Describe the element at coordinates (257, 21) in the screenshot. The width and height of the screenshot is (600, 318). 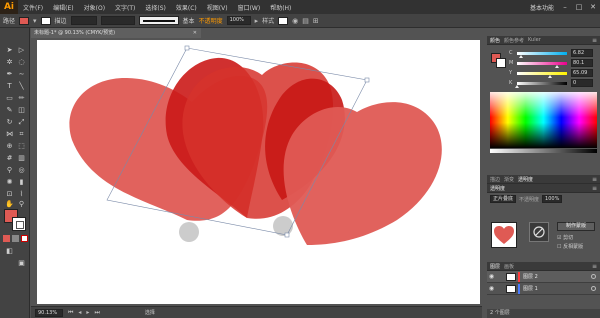
I see `opacity-arrow-icon: ▸` at that location.